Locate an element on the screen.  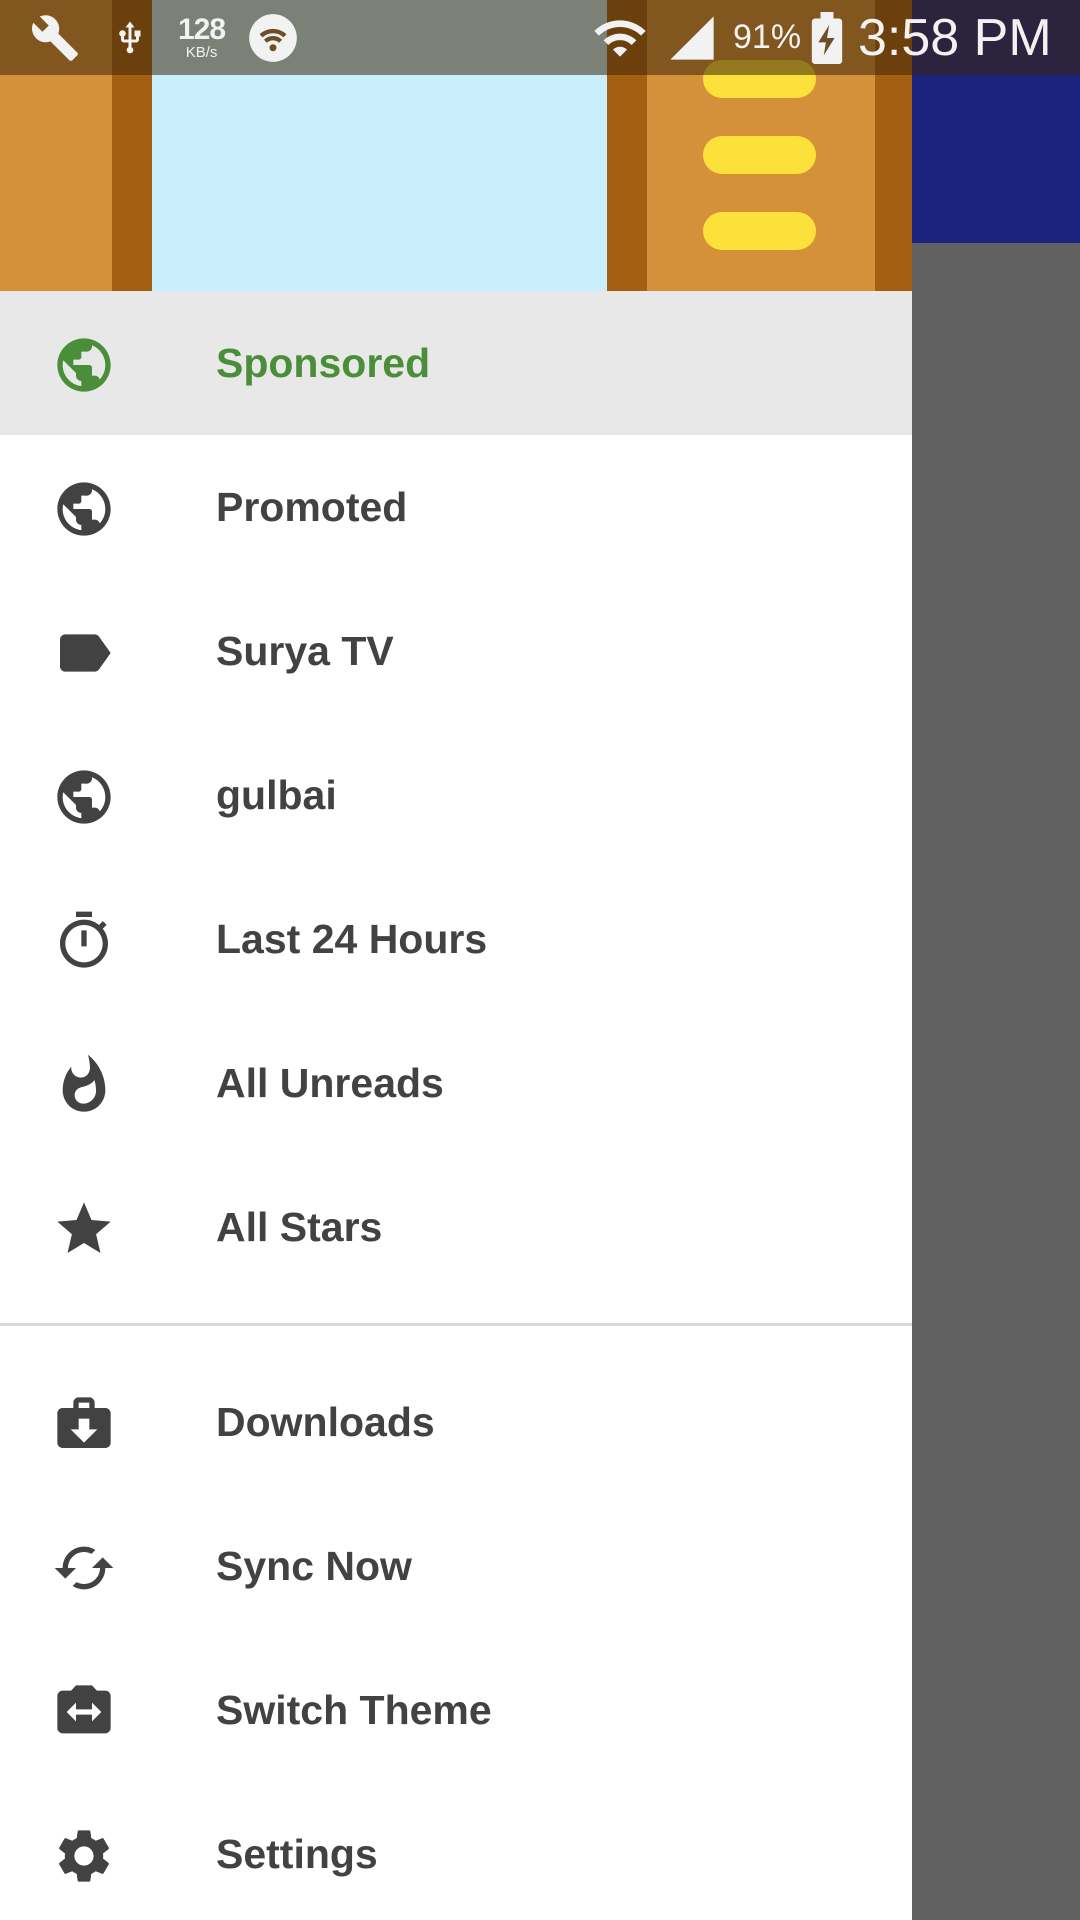
cell-signal-icon is located at coordinates (692, 37).